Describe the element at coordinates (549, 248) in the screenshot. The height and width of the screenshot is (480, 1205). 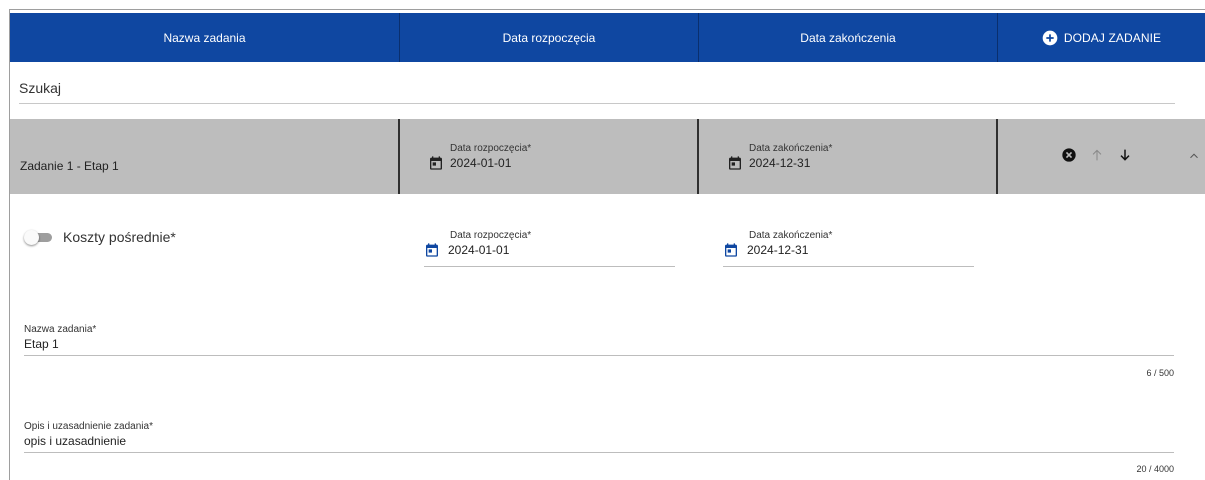
I see `detail-start-date-field: Data rozpoczęcia* 2024-01-01` at that location.